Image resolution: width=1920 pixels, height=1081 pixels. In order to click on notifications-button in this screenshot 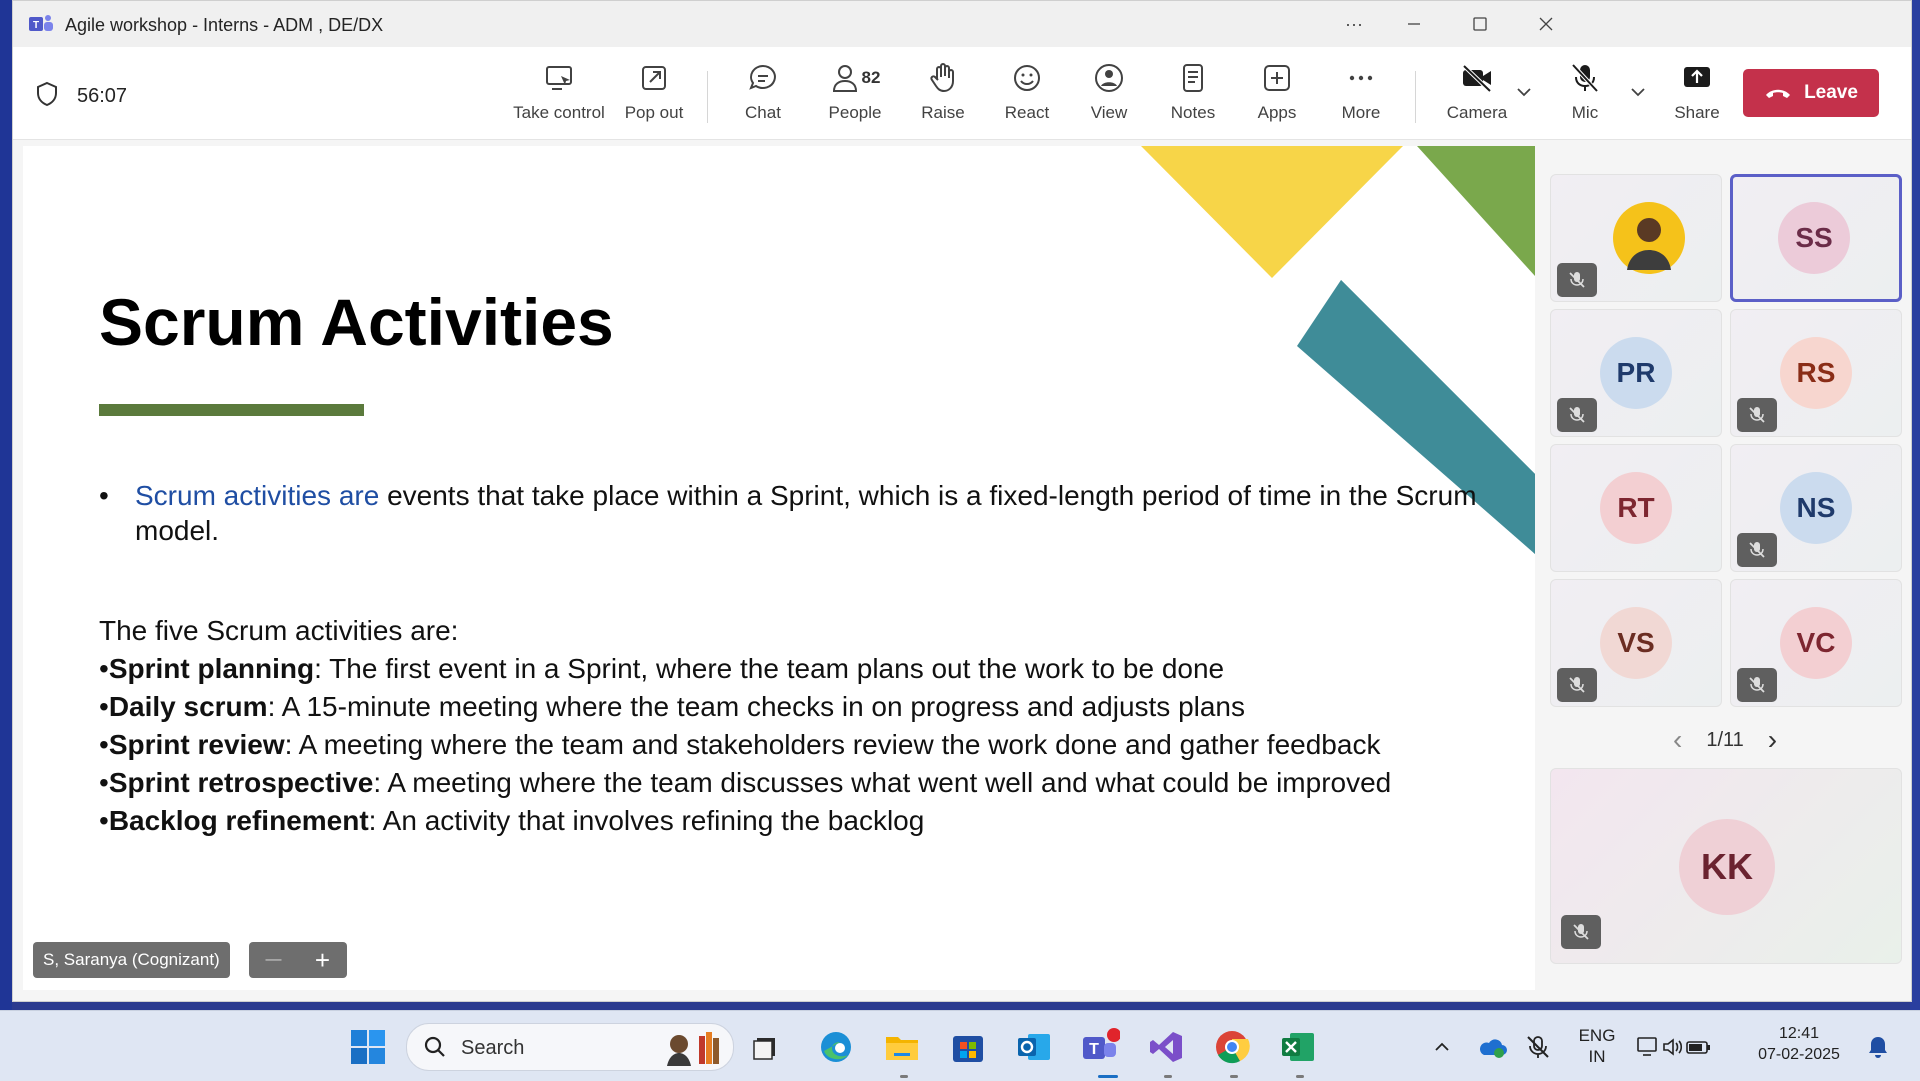, I will do `click(1878, 1047)`.